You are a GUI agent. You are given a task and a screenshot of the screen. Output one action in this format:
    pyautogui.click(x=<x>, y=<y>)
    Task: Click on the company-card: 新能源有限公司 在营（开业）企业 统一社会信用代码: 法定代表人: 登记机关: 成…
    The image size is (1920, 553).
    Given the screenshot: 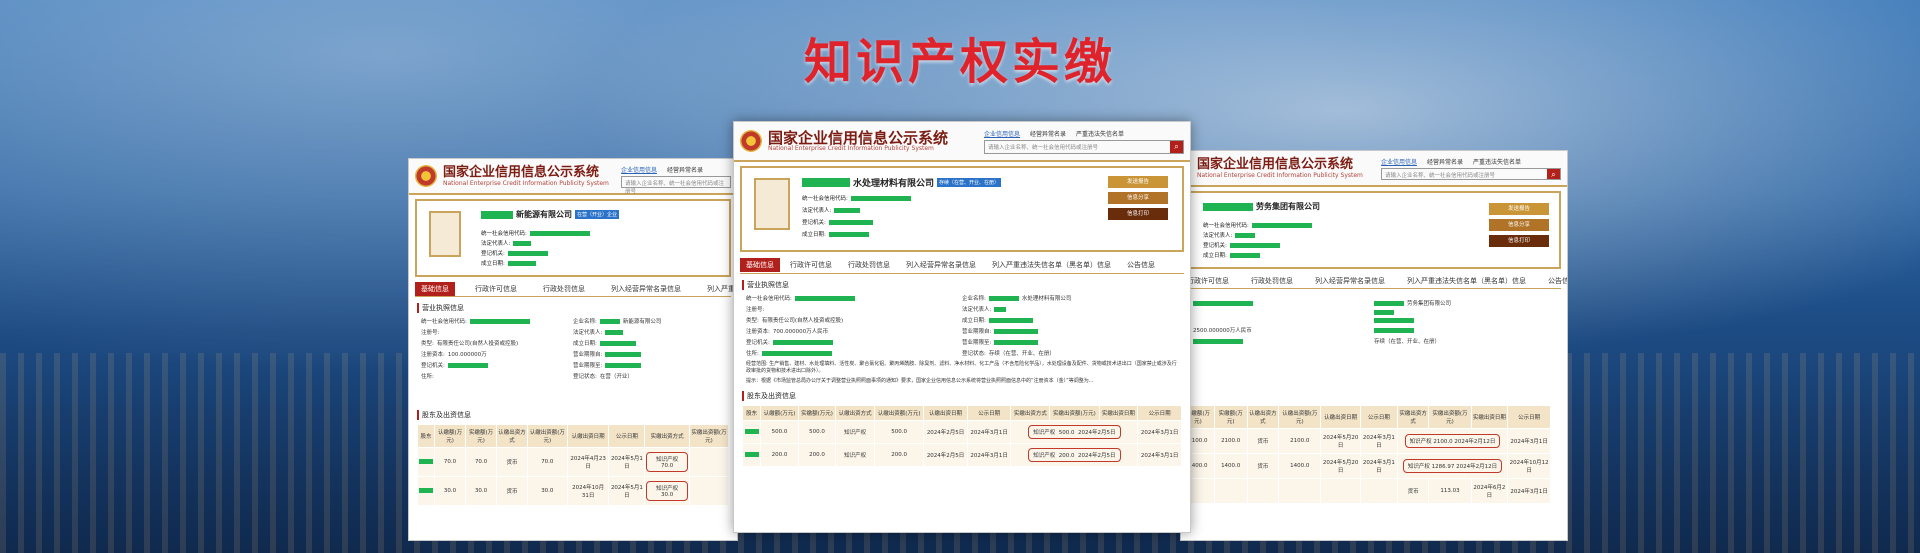 What is the action you would take?
    pyautogui.click(x=573, y=238)
    